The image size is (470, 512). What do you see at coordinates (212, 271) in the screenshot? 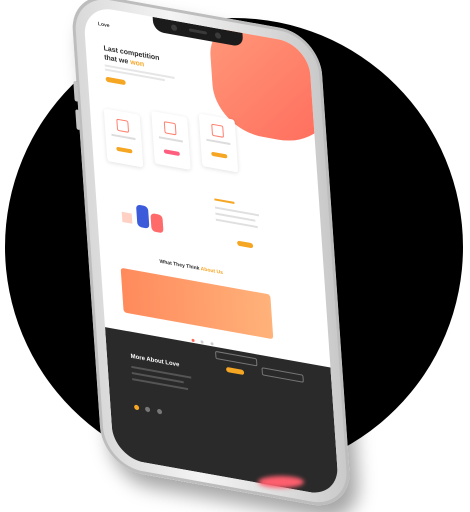
I see `testimonials-title-accent: About Us` at bounding box center [212, 271].